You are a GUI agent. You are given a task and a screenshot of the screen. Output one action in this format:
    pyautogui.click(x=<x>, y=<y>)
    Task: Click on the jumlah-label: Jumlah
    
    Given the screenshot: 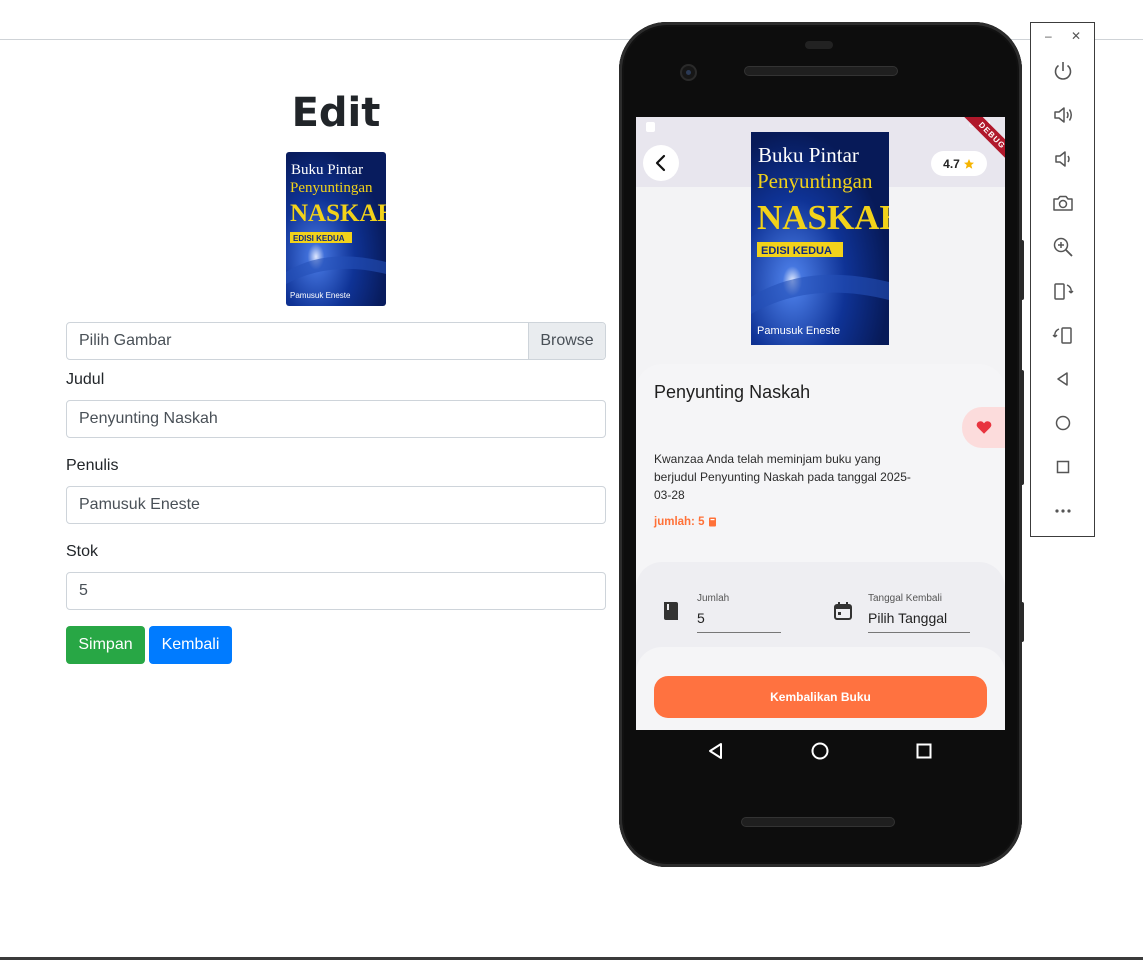 What is the action you would take?
    pyautogui.click(x=713, y=598)
    